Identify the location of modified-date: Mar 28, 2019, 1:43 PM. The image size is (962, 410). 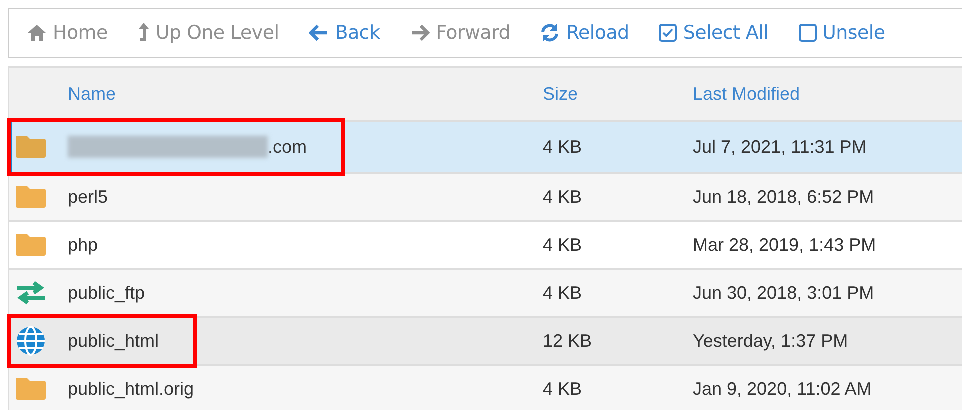
(784, 244).